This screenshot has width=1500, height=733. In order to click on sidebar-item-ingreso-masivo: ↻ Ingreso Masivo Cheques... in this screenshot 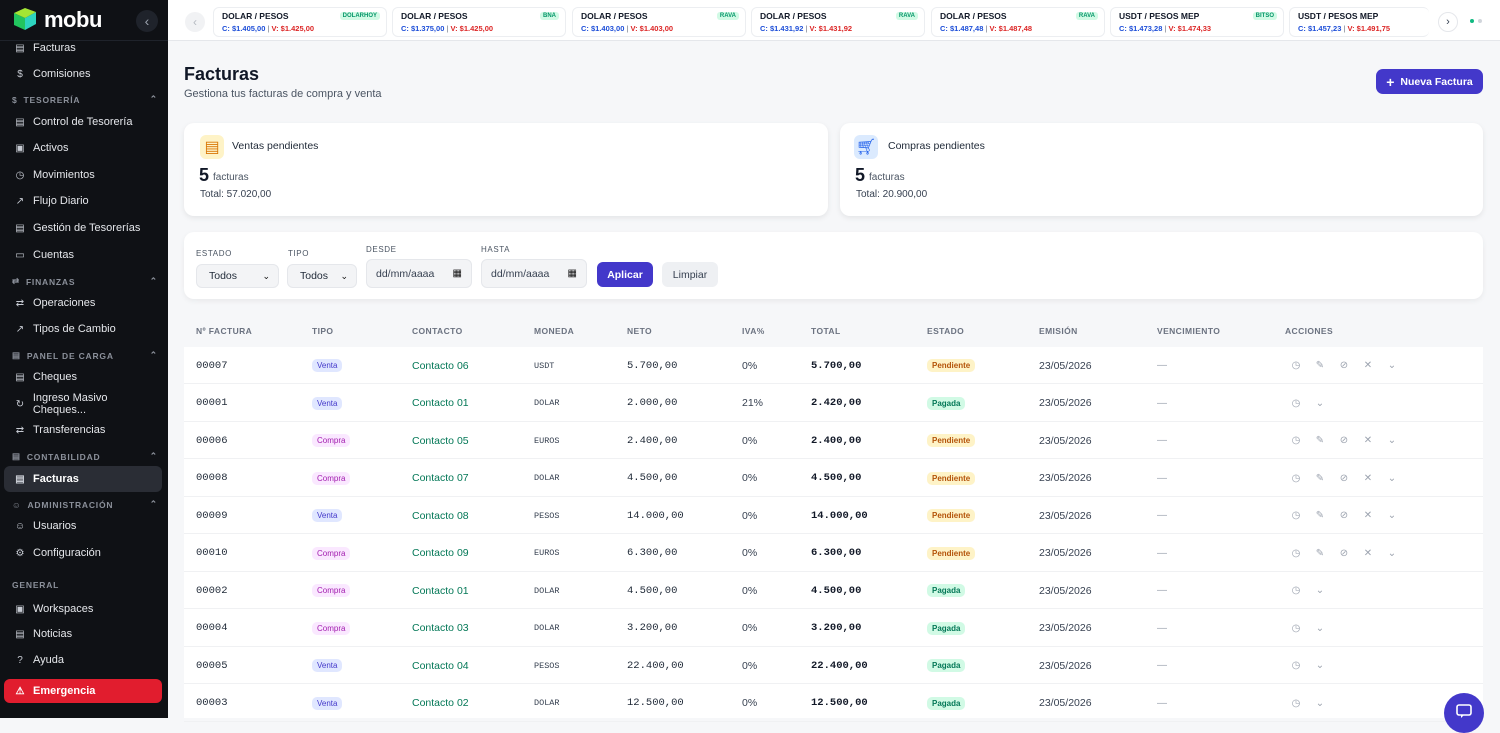, I will do `click(83, 404)`.